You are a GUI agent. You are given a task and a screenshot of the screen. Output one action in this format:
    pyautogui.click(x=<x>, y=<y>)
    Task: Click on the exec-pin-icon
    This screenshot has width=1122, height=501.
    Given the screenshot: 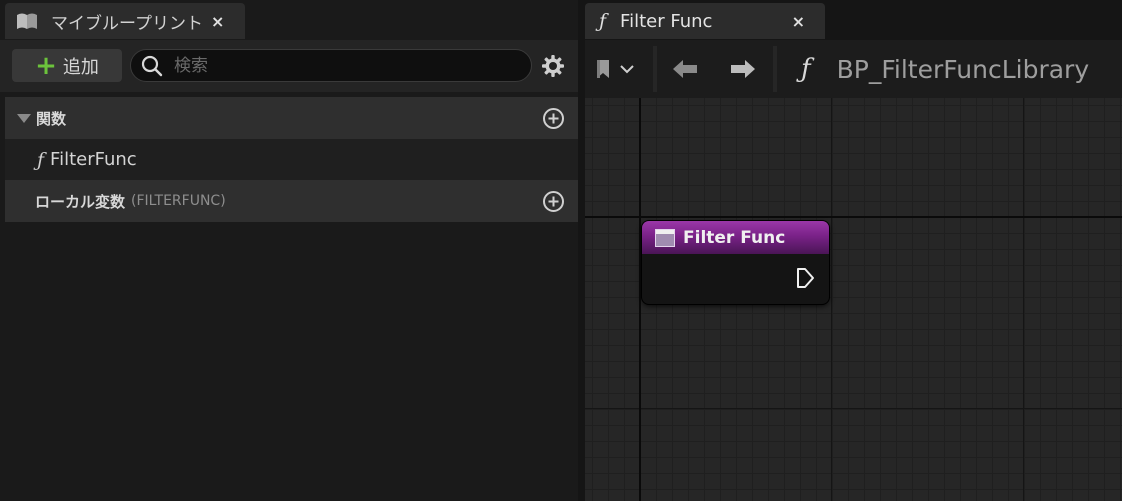 What is the action you would take?
    pyautogui.click(x=805, y=278)
    